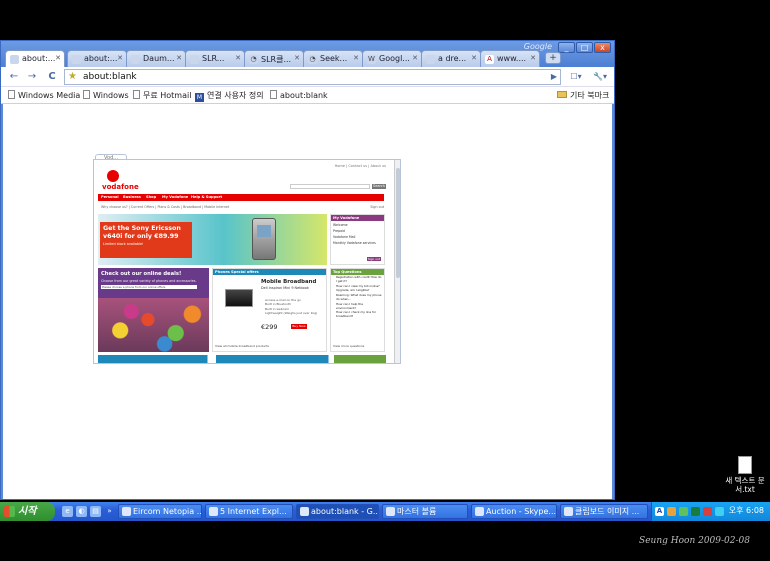 The image size is (770, 561). What do you see at coordinates (683, 511) in the screenshot?
I see `network-icon` at bounding box center [683, 511].